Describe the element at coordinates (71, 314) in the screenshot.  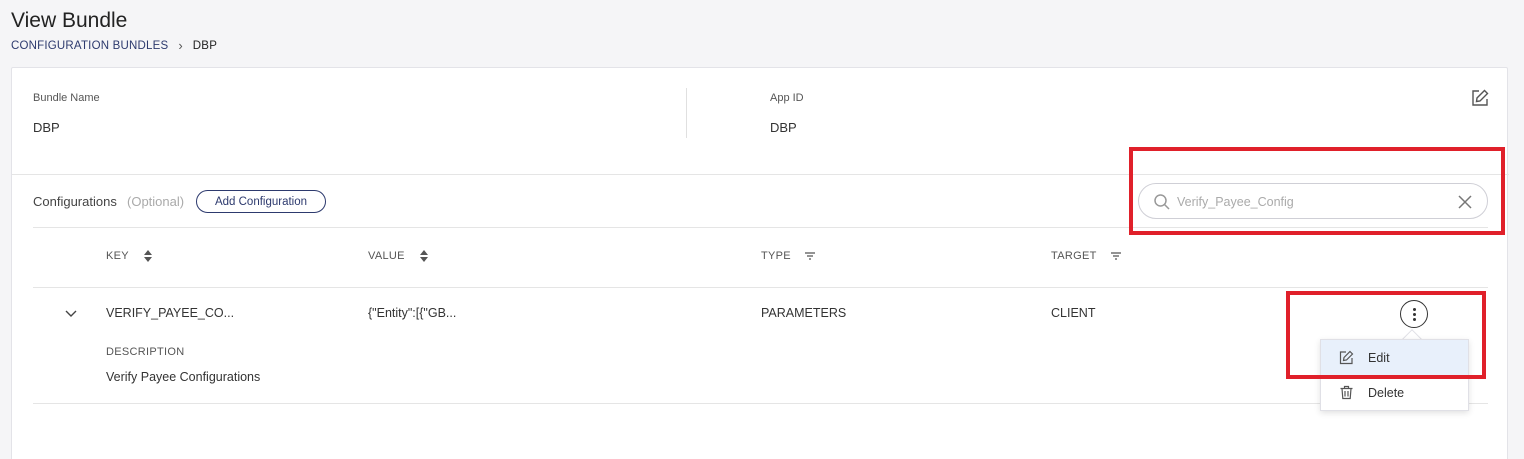
I see `chevron-down-icon` at that location.